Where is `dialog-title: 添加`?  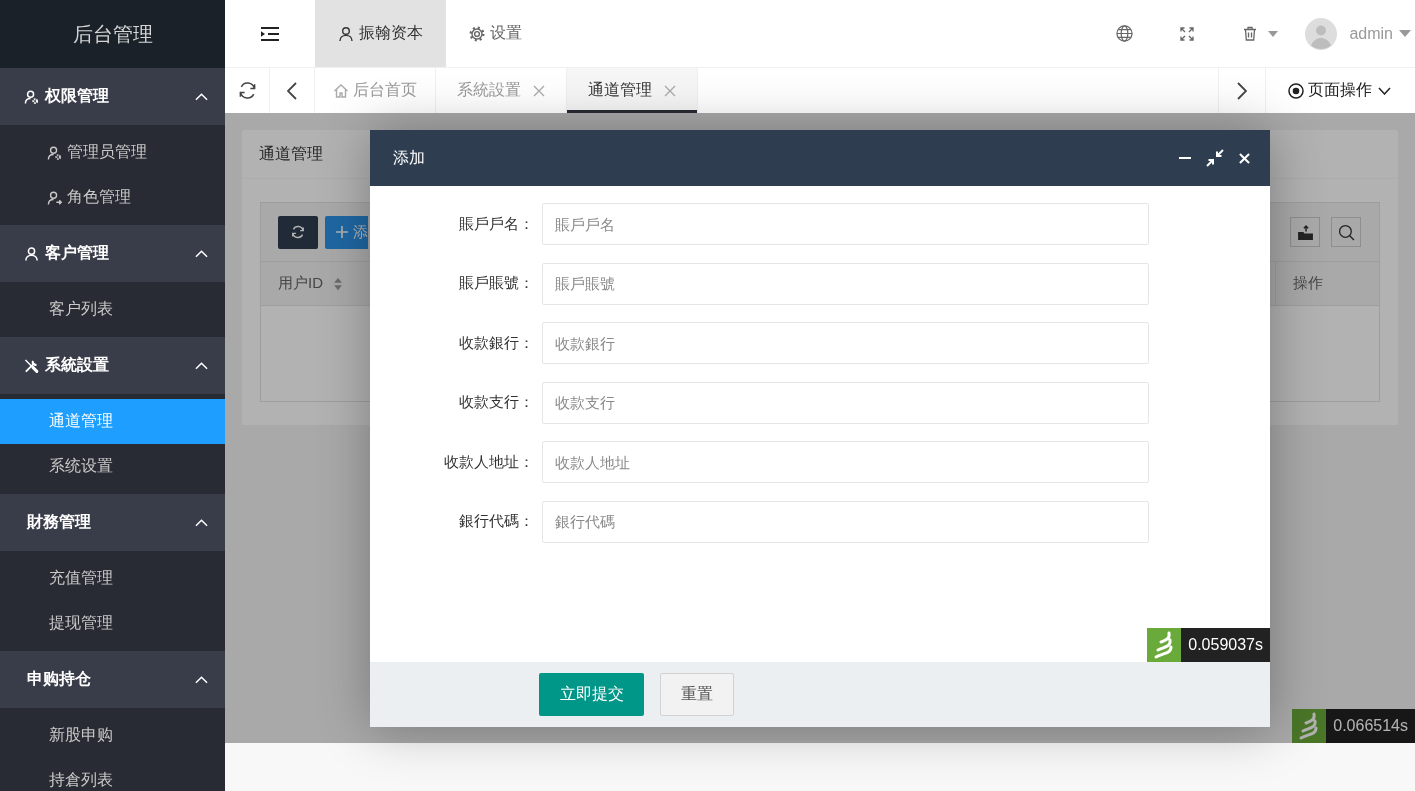 dialog-title: 添加 is located at coordinates (409, 157).